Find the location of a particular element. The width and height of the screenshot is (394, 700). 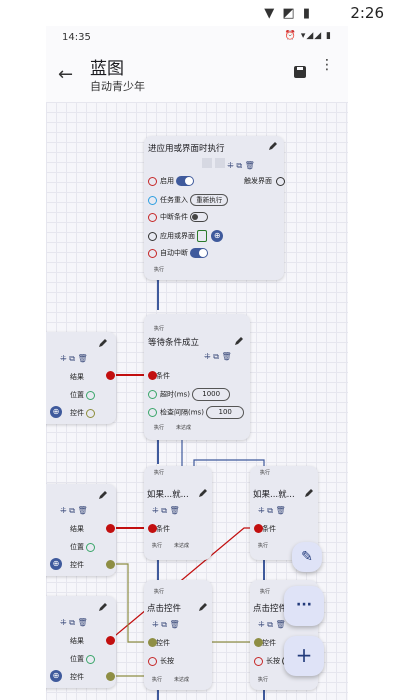

interval-input: 100 is located at coordinates (225, 412).